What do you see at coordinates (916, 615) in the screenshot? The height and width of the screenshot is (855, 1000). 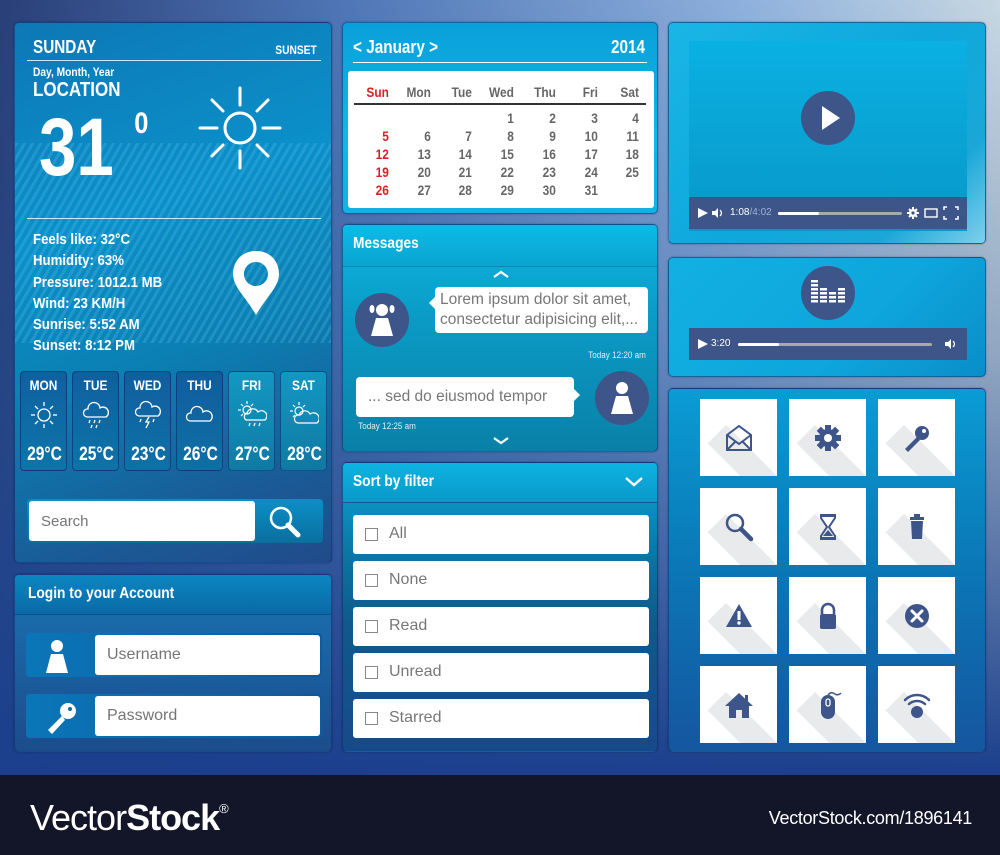 I see `close-circle-tile` at bounding box center [916, 615].